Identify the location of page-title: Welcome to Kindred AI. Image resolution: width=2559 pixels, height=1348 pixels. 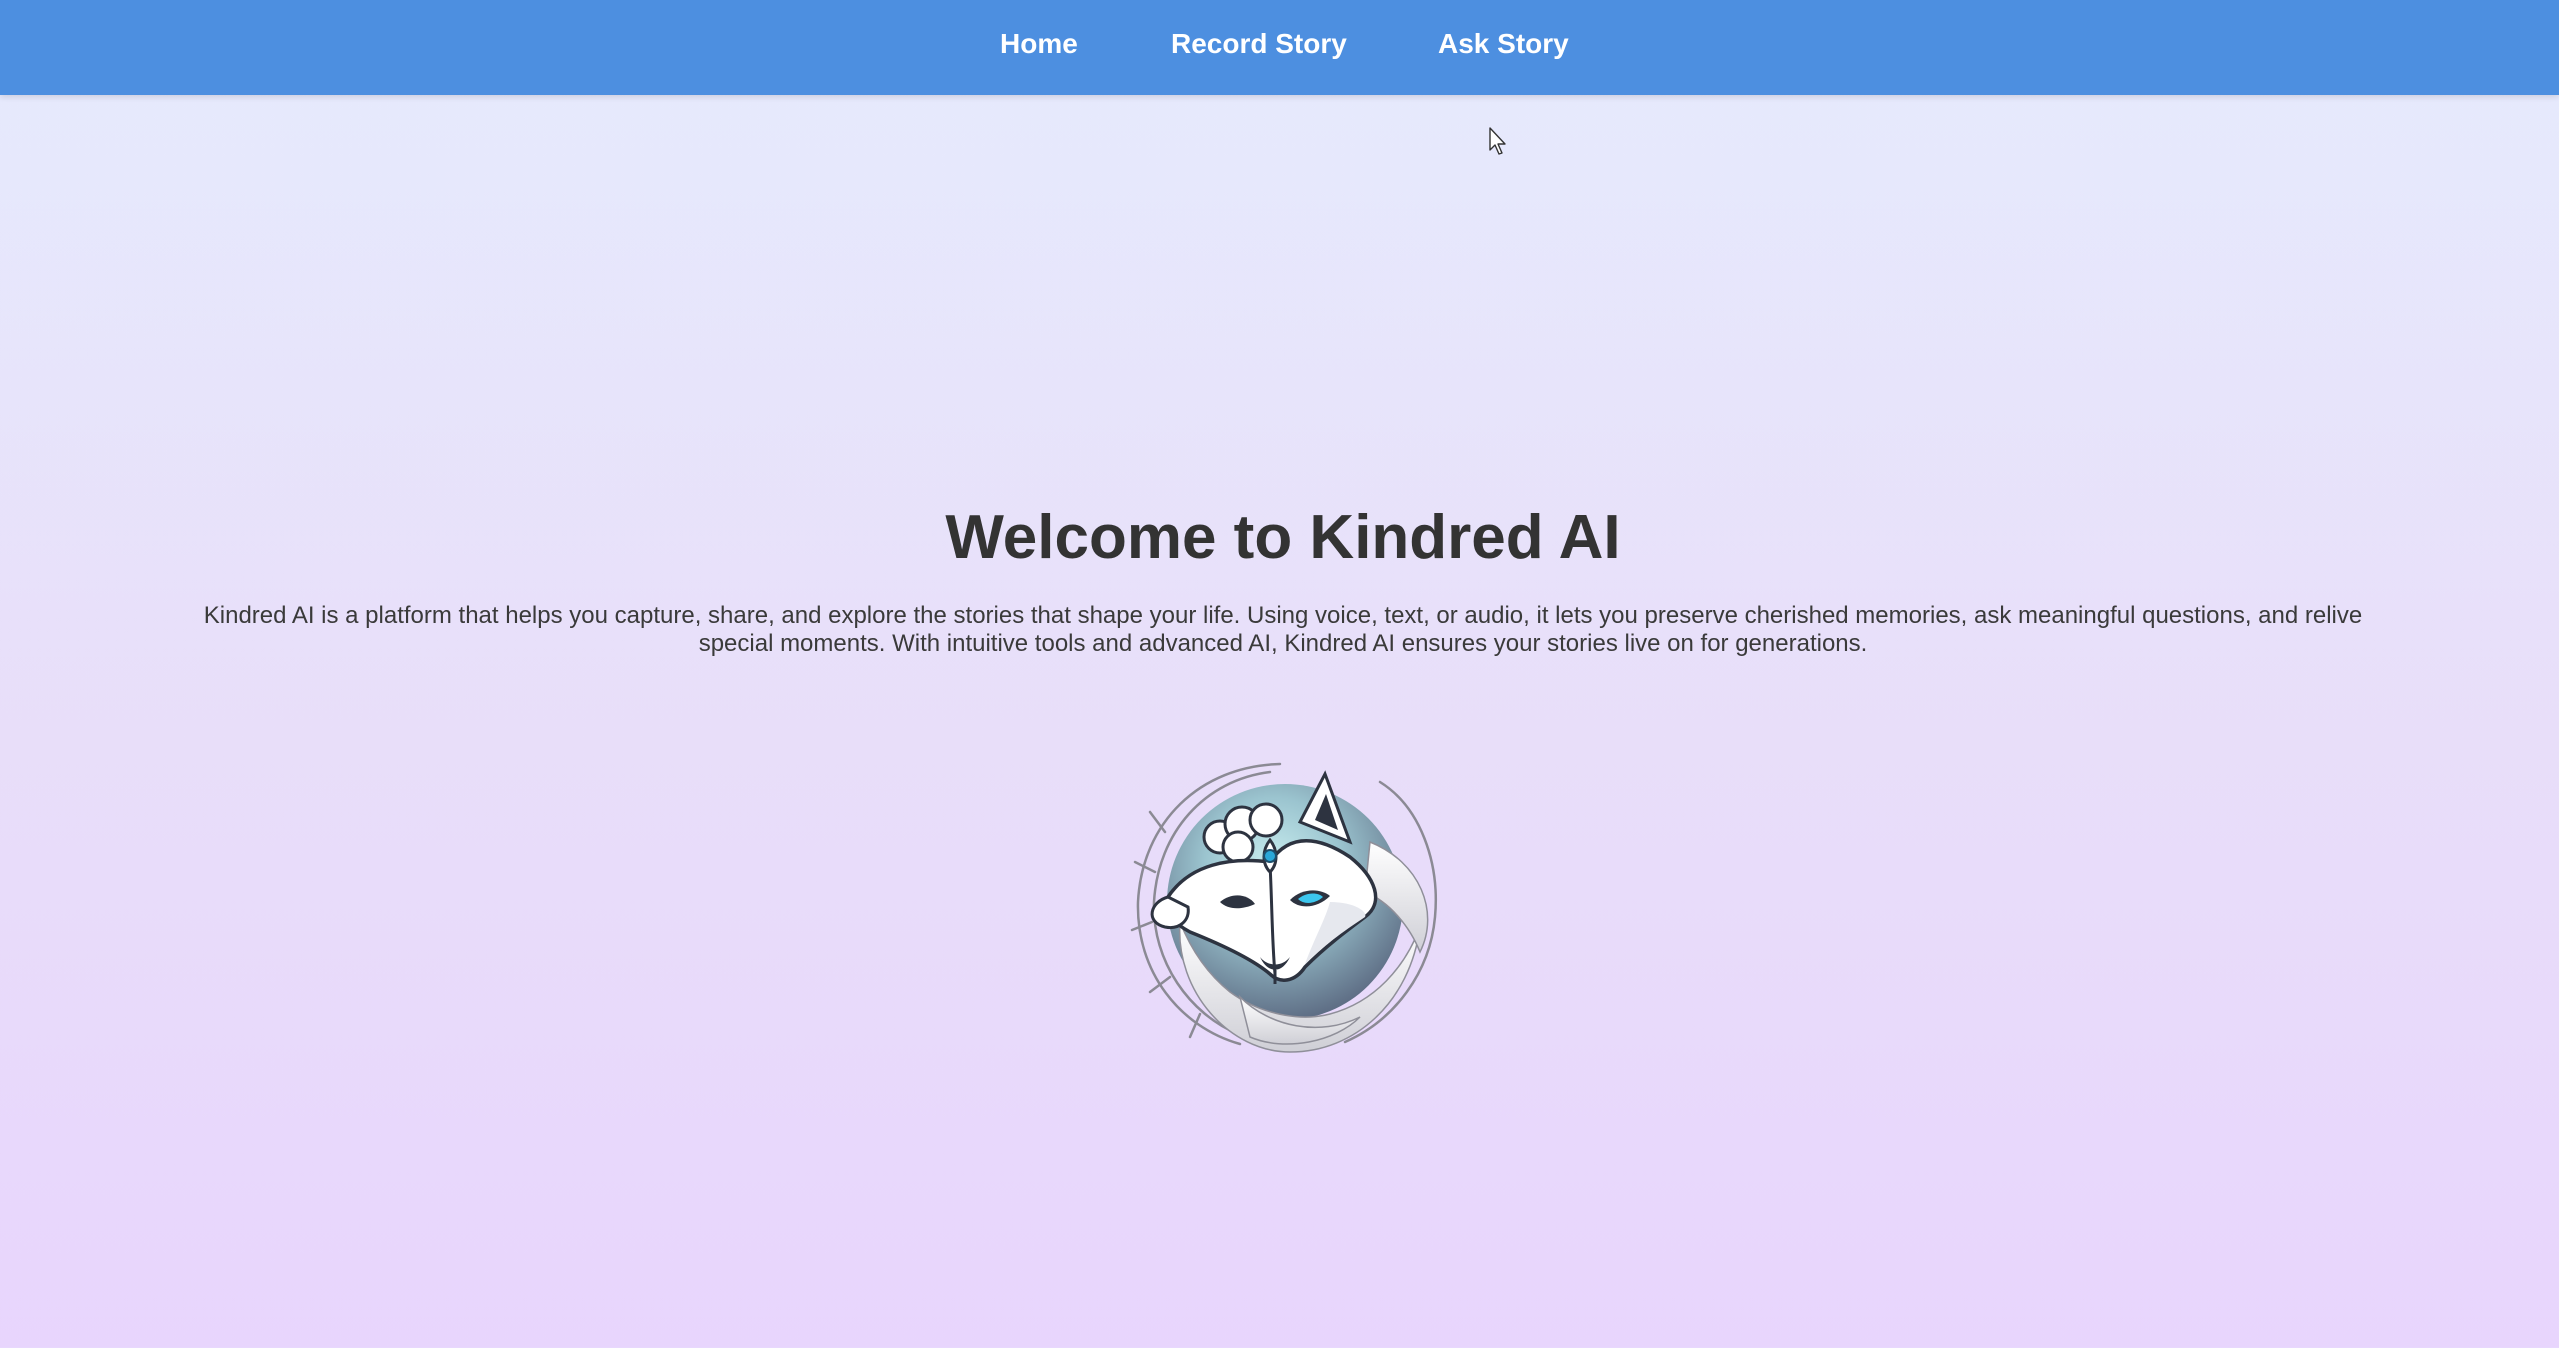
(1283, 537).